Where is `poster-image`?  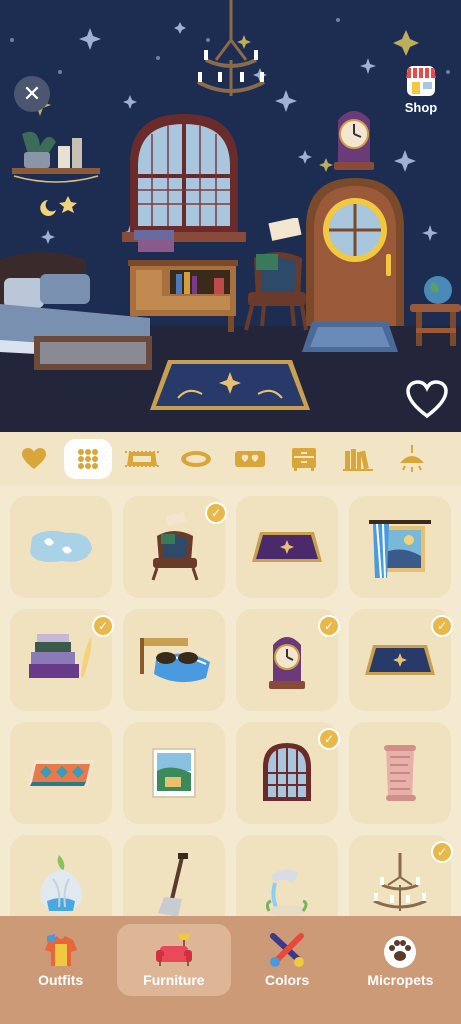 poster-image is located at coordinates (174, 773).